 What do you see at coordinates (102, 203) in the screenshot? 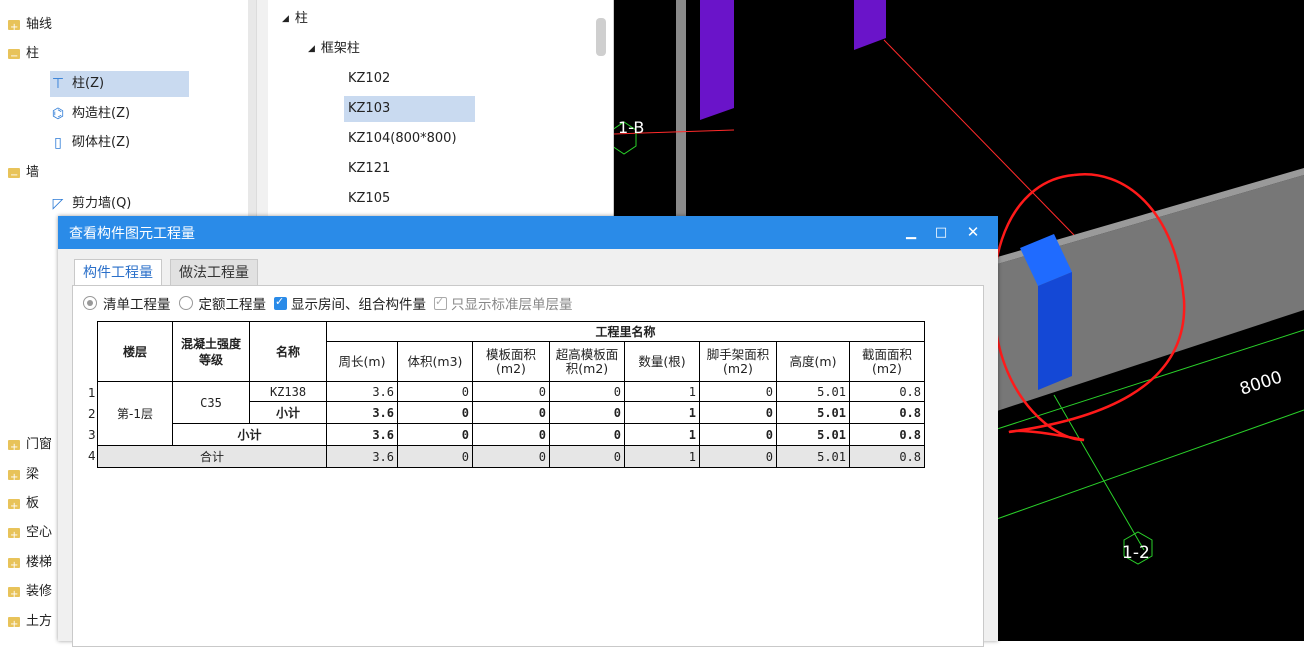
I see `tree-label: 剪力墙(Q)` at bounding box center [102, 203].